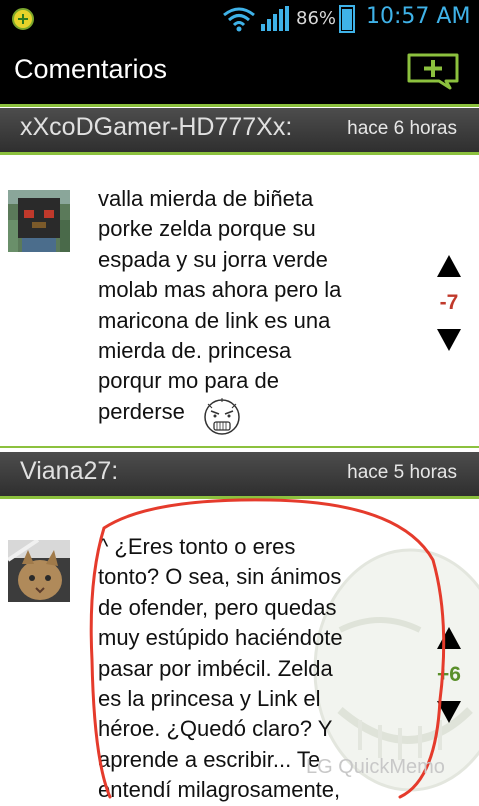 This screenshot has height=806, width=479. I want to click on comment-score: -7, so click(449, 302).